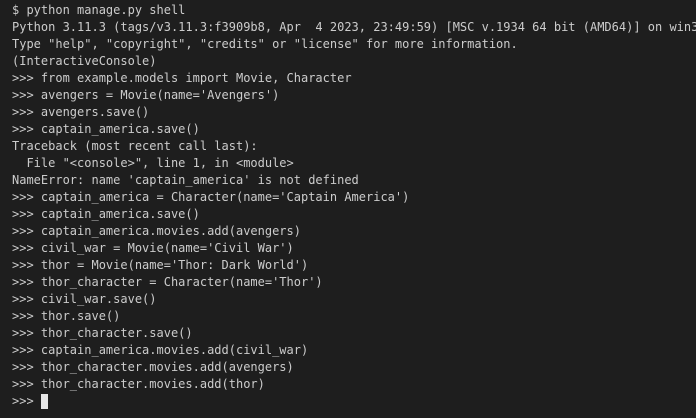  Describe the element at coordinates (66, 316) in the screenshot. I see `terminal-line: >>> thor.save()` at that location.